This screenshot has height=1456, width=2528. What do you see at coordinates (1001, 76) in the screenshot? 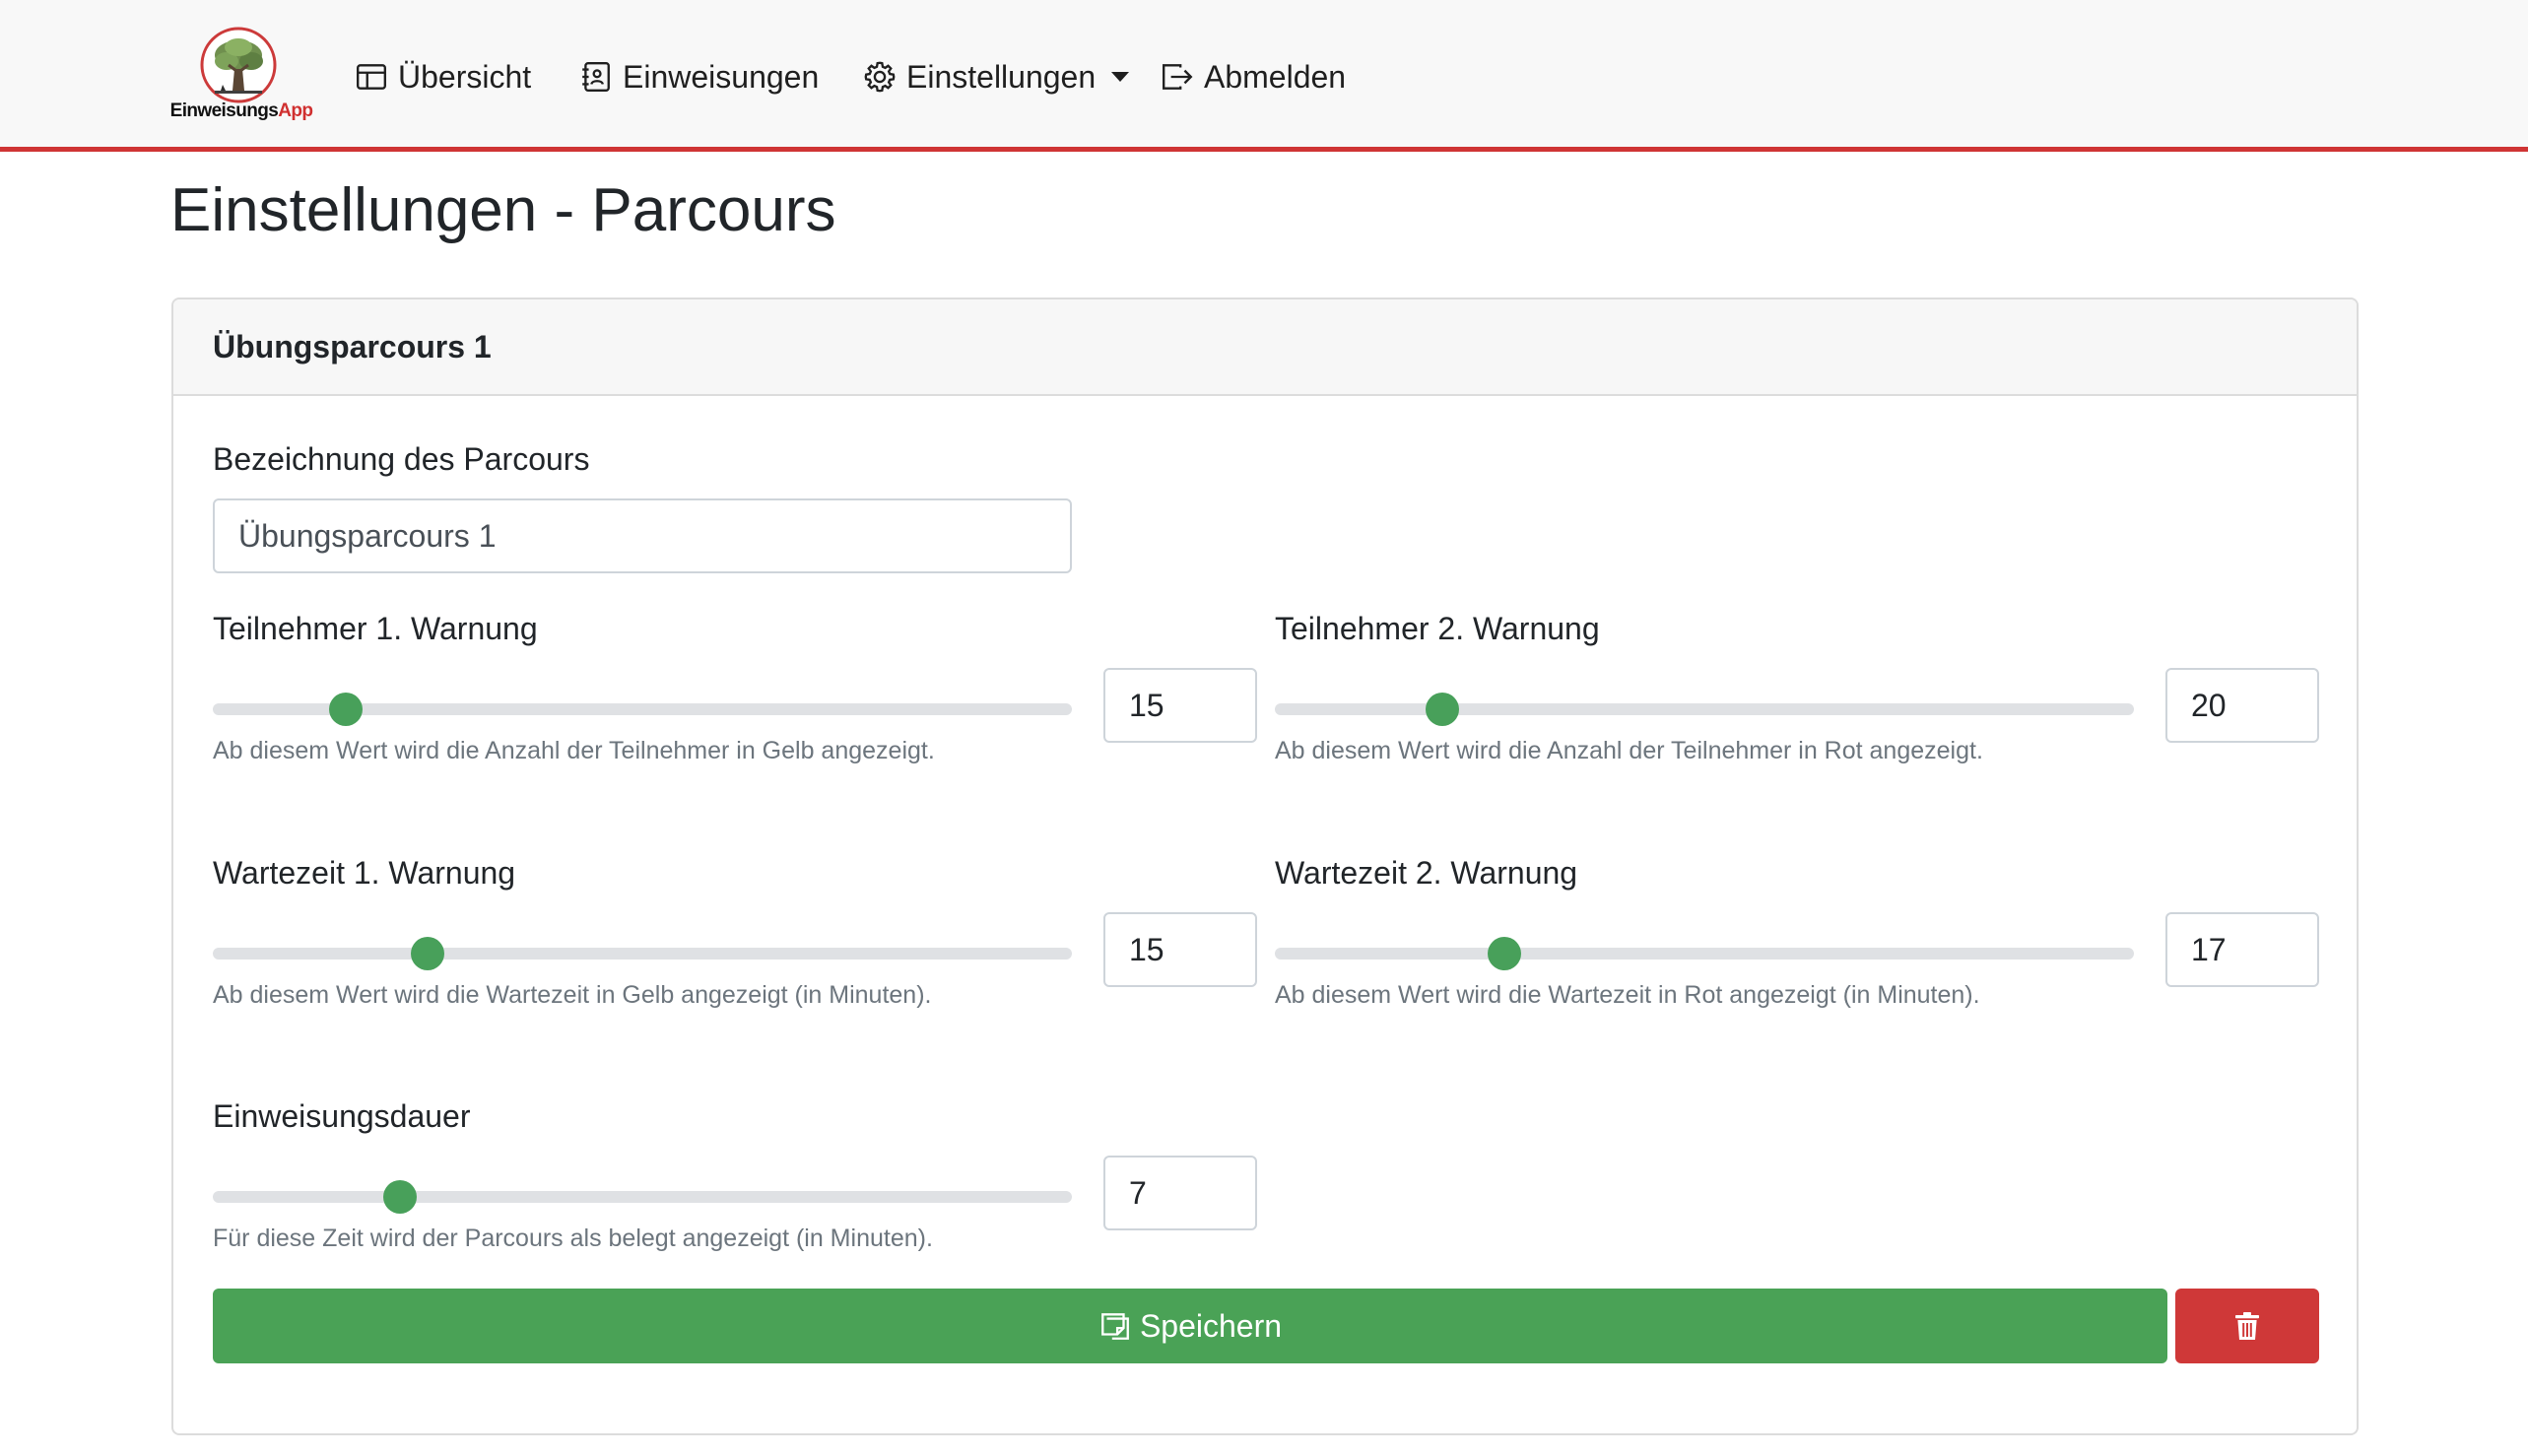
I see `nav-item-label: Einstellungen` at bounding box center [1001, 76].